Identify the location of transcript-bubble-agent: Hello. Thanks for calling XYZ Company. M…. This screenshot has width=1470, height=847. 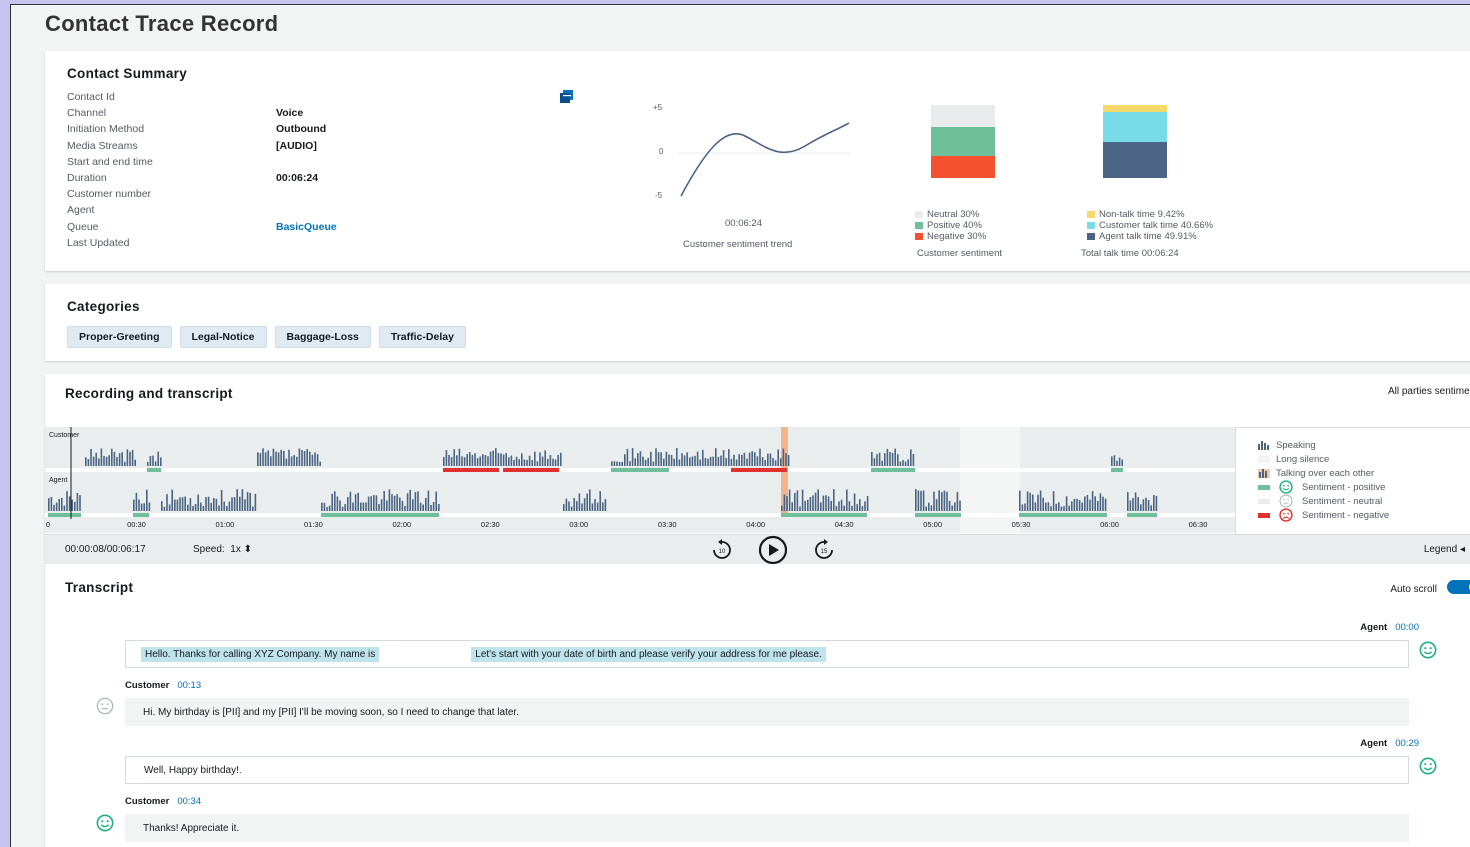
(767, 654).